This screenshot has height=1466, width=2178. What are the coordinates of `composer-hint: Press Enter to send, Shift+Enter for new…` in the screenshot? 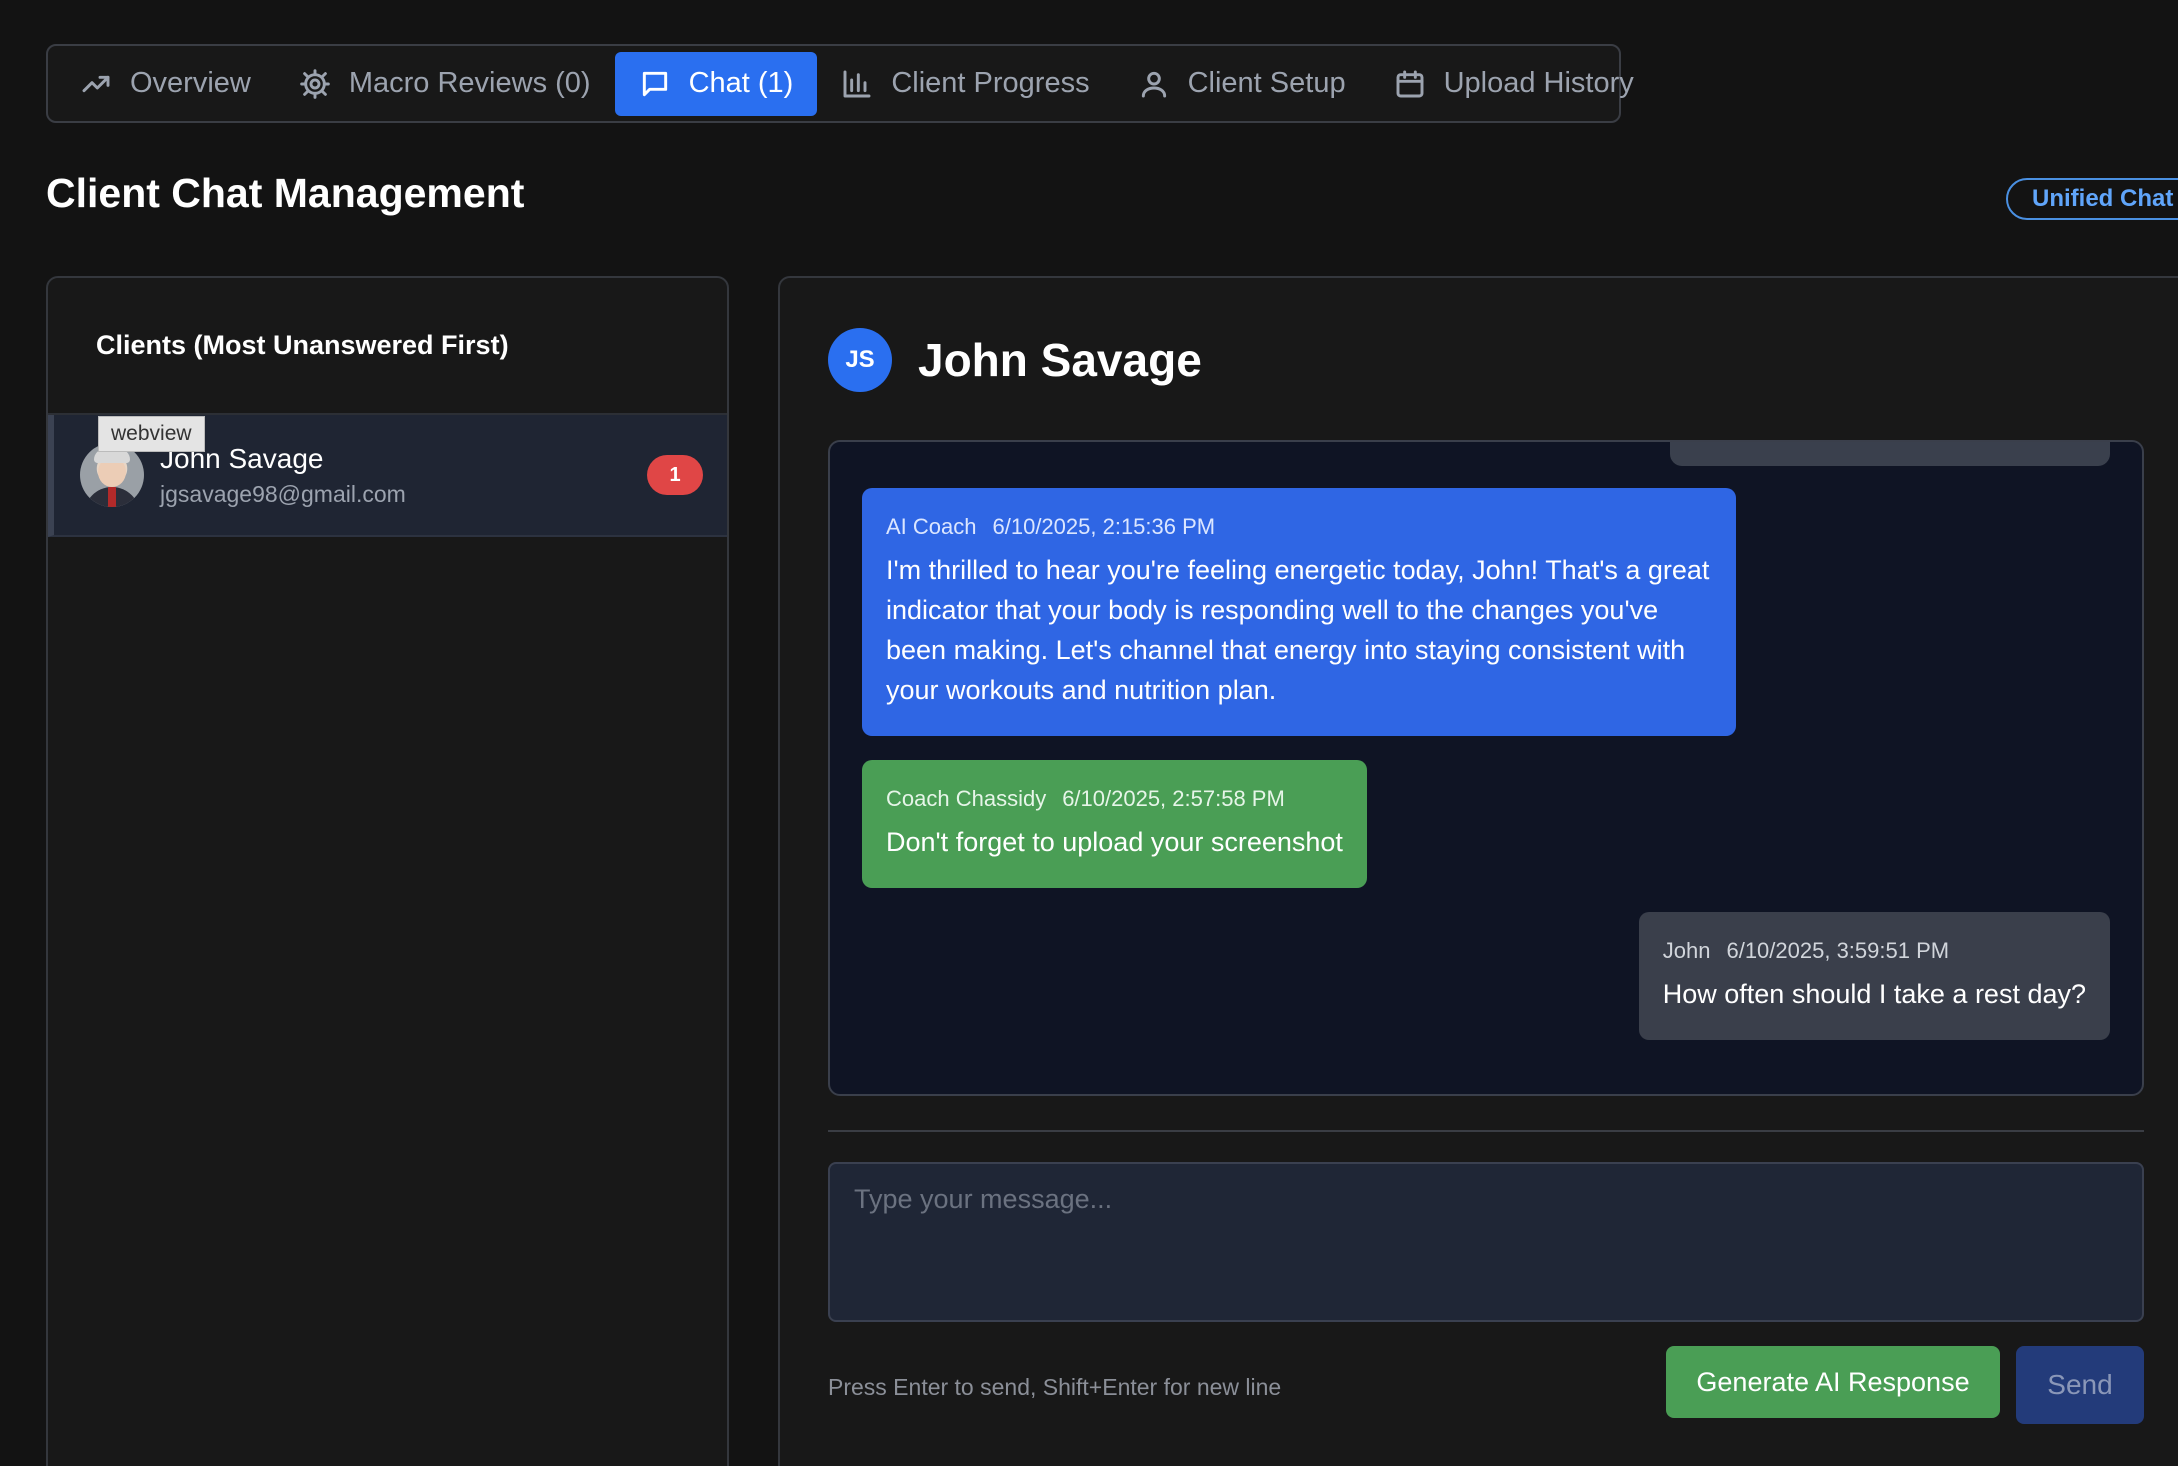 It's located at (1055, 1387).